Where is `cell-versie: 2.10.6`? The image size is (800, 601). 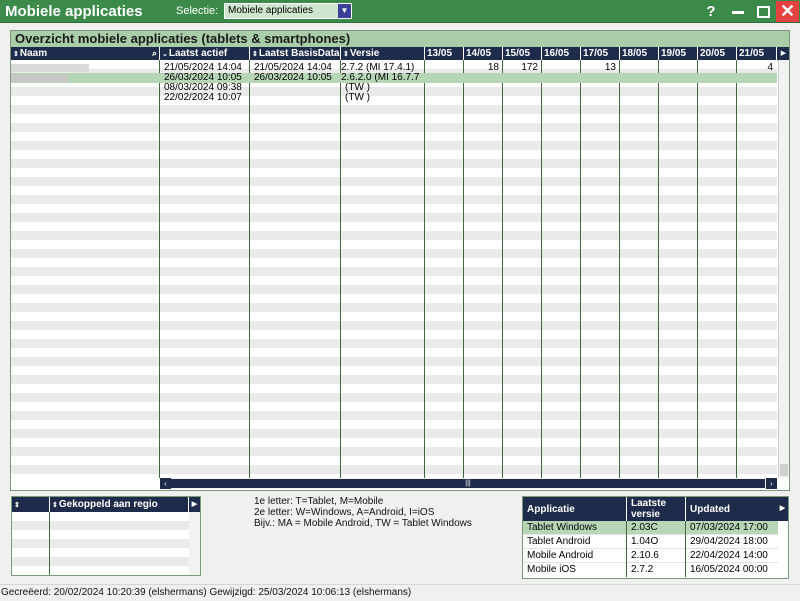 cell-versie: 2.10.6 is located at coordinates (656, 556).